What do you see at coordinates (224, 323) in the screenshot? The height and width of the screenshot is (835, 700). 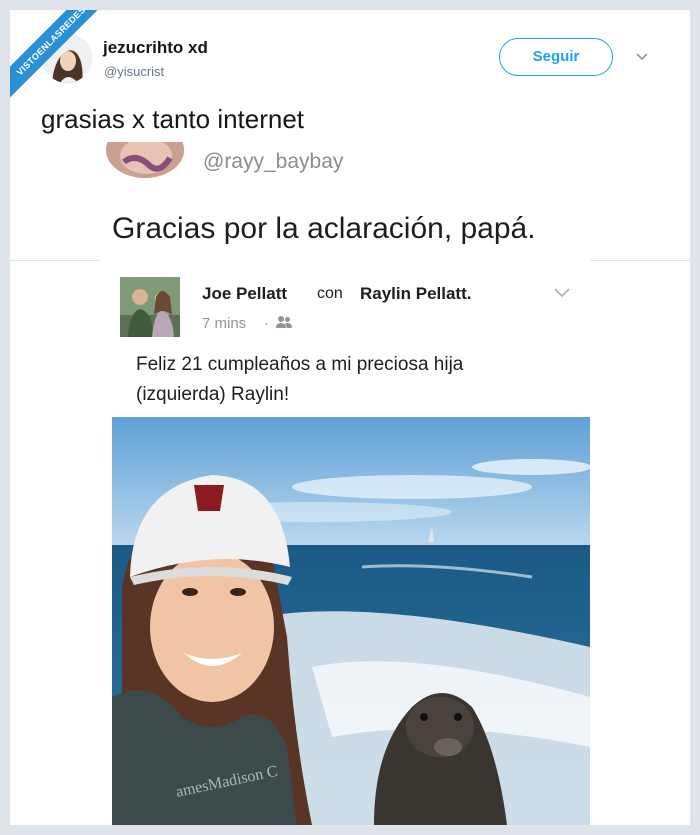 I see `fb-timestamp: 7 mins` at bounding box center [224, 323].